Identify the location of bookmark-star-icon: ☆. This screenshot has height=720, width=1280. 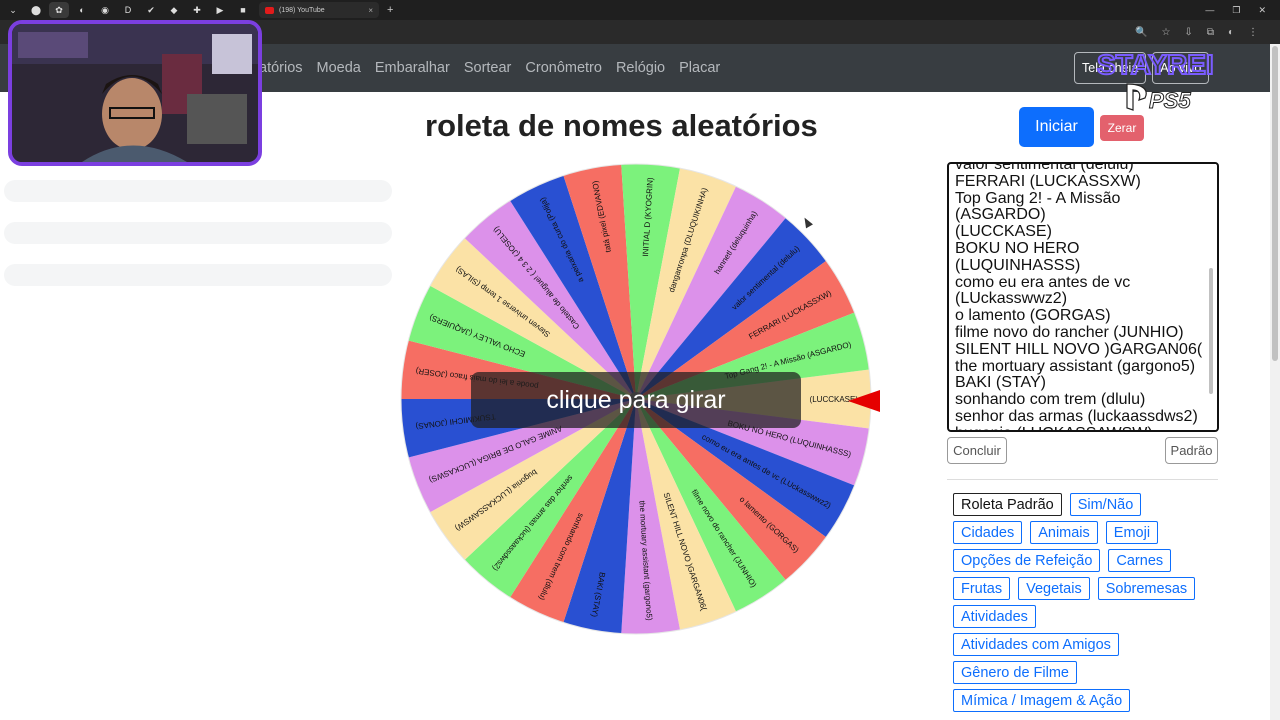
(1165, 32).